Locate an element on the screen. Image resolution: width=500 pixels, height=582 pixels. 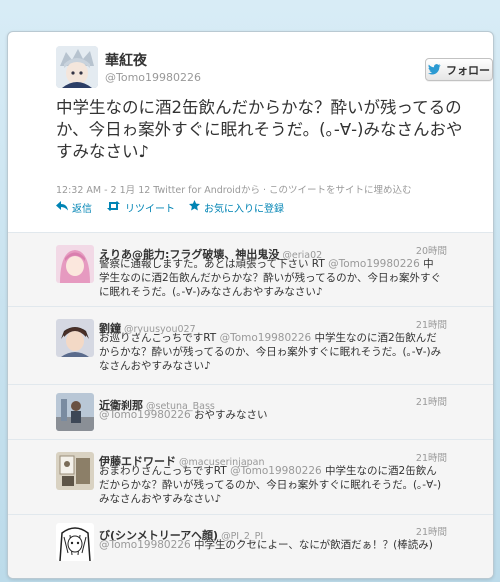
author-handle: @Tomo19980226 is located at coordinates (153, 77).